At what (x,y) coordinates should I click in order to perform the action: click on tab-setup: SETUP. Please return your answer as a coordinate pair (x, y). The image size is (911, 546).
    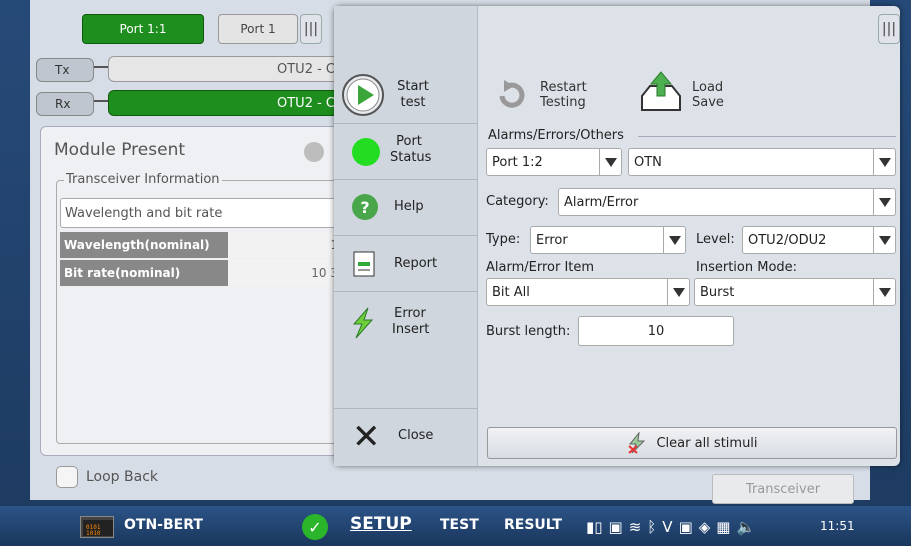
    Looking at the image, I should click on (381, 524).